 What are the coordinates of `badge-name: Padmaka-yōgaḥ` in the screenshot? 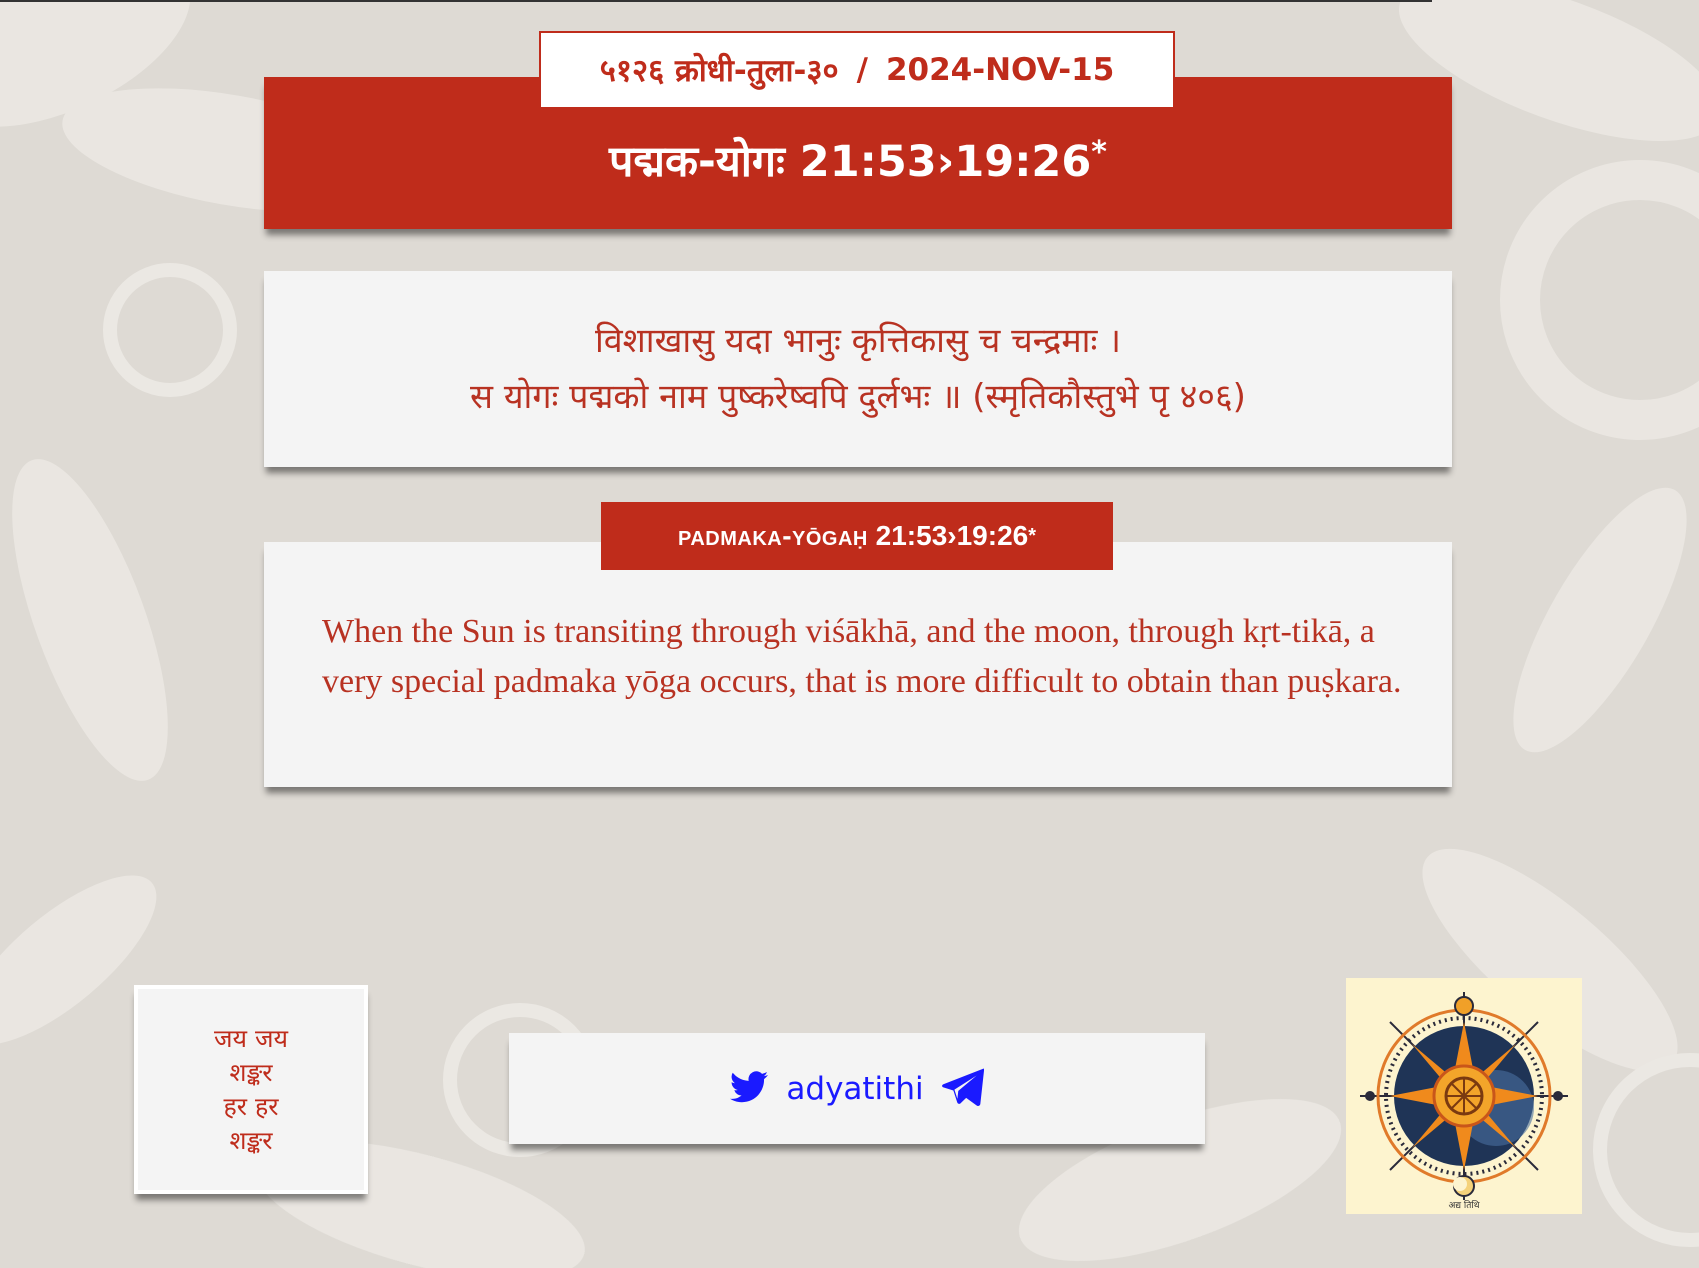 It's located at (772, 535).